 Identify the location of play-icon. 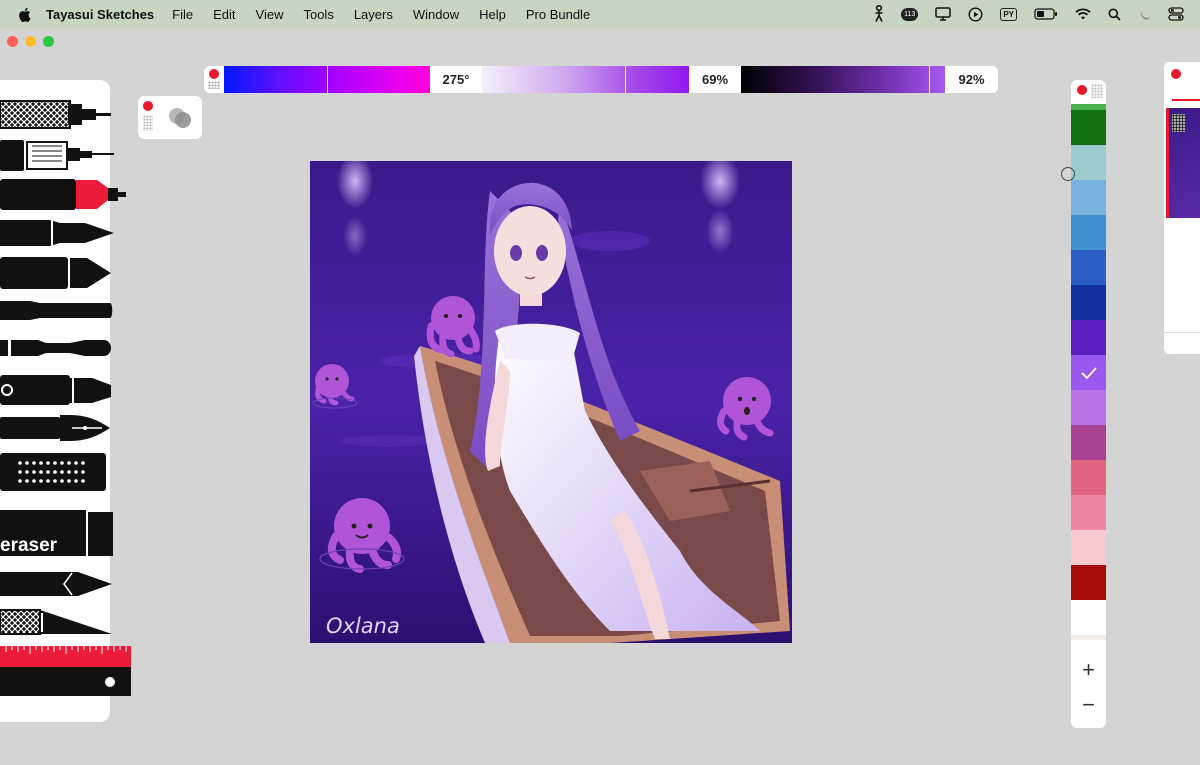
(975, 14).